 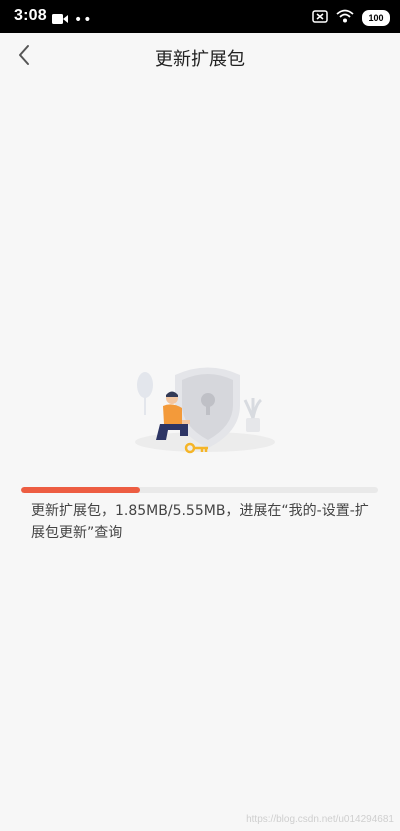 I want to click on battery-icon: 100, so click(x=376, y=17).